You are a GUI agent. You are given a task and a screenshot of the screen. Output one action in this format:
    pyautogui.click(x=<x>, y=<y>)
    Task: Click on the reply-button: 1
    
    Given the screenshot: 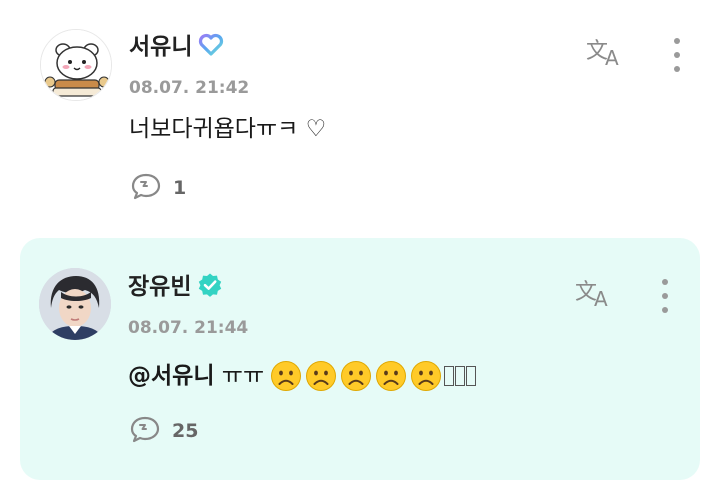 What is the action you would take?
    pyautogui.click(x=157, y=188)
    